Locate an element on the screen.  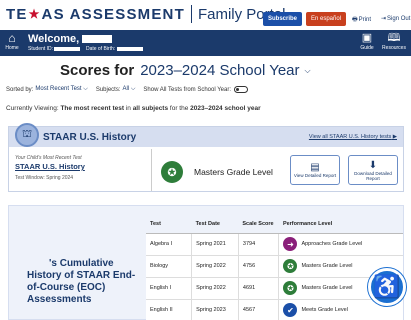
masters-ribbon-icon: ✪ is located at coordinates (172, 172).